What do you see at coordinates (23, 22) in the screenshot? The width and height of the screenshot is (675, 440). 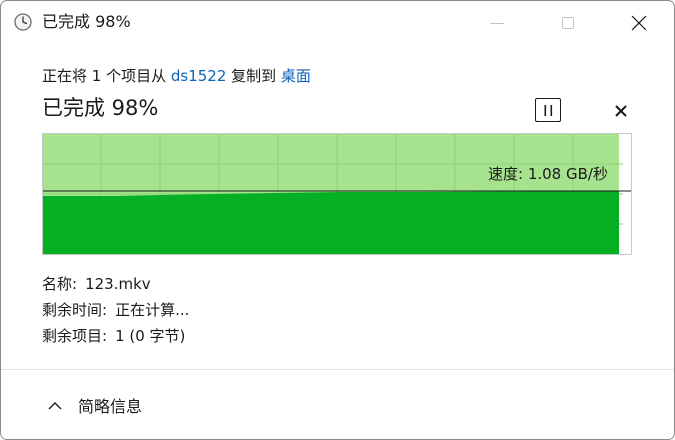 I see `clock-icon` at bounding box center [23, 22].